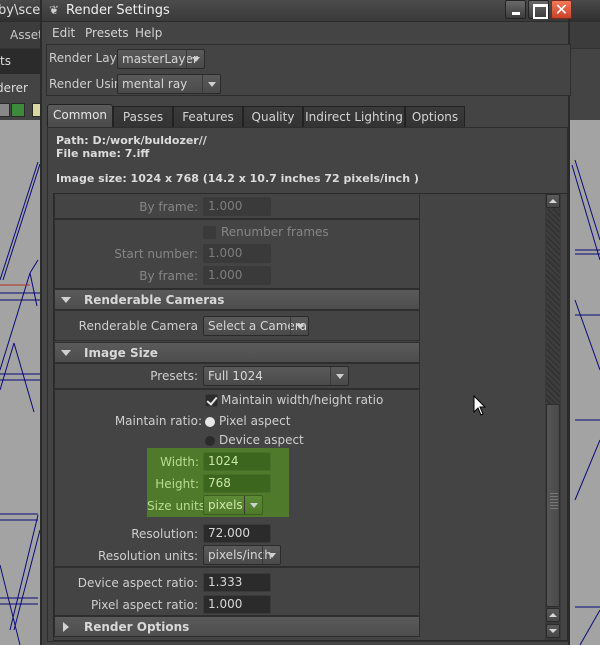  What do you see at coordinates (480, 405) in the screenshot?
I see `mouse-cursor-icon` at bounding box center [480, 405].